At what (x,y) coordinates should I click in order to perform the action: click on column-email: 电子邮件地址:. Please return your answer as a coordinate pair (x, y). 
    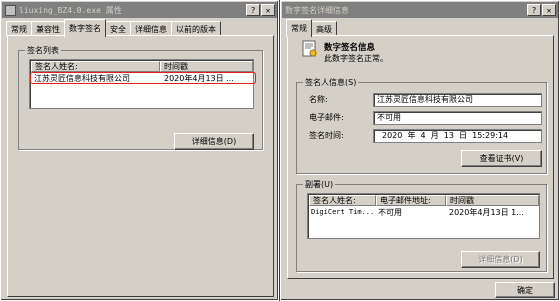
    Looking at the image, I should click on (411, 200).